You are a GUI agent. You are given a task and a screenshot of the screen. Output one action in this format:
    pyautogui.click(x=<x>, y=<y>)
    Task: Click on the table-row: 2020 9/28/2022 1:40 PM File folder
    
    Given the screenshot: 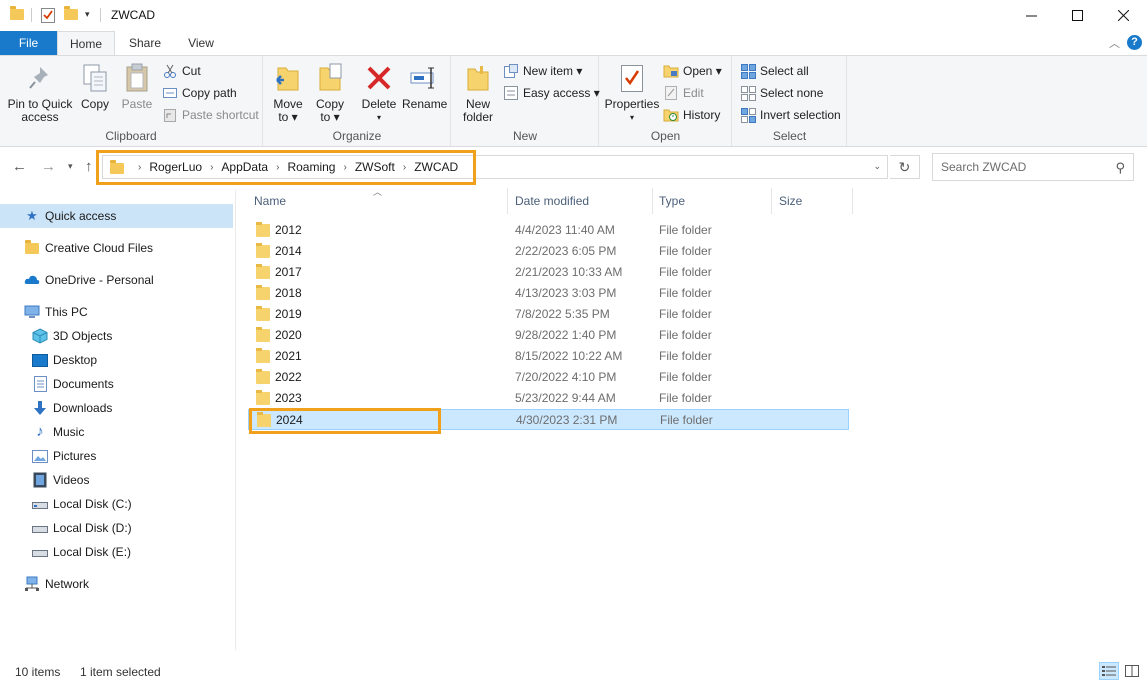 What is the action you would take?
    pyautogui.click(x=548, y=335)
    